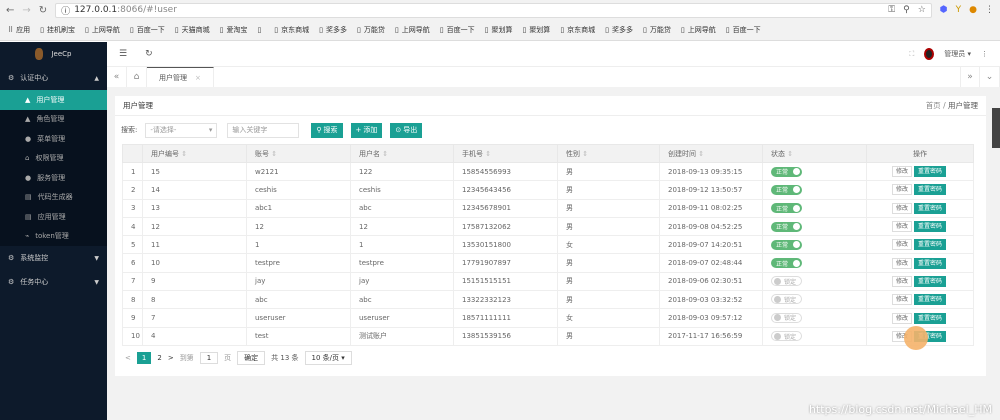 The image size is (1000, 420). What do you see at coordinates (19, 30) in the screenshot?
I see `bookmark-item: ⠿ 应用` at bounding box center [19, 30].